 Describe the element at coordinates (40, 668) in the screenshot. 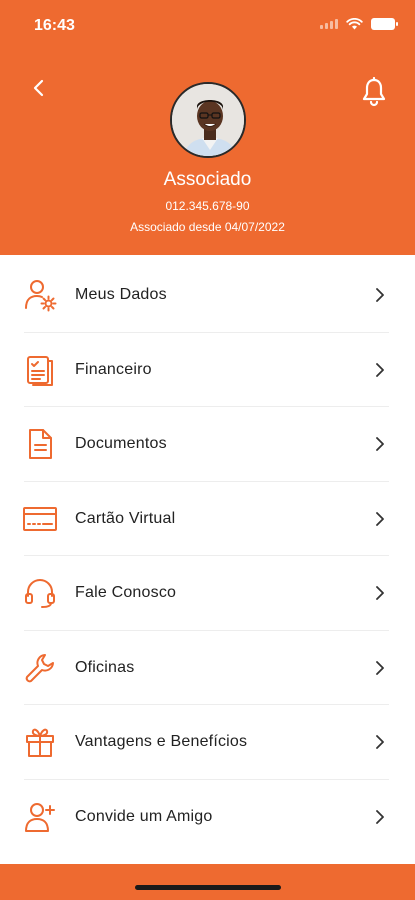

I see `wrench-icon` at that location.